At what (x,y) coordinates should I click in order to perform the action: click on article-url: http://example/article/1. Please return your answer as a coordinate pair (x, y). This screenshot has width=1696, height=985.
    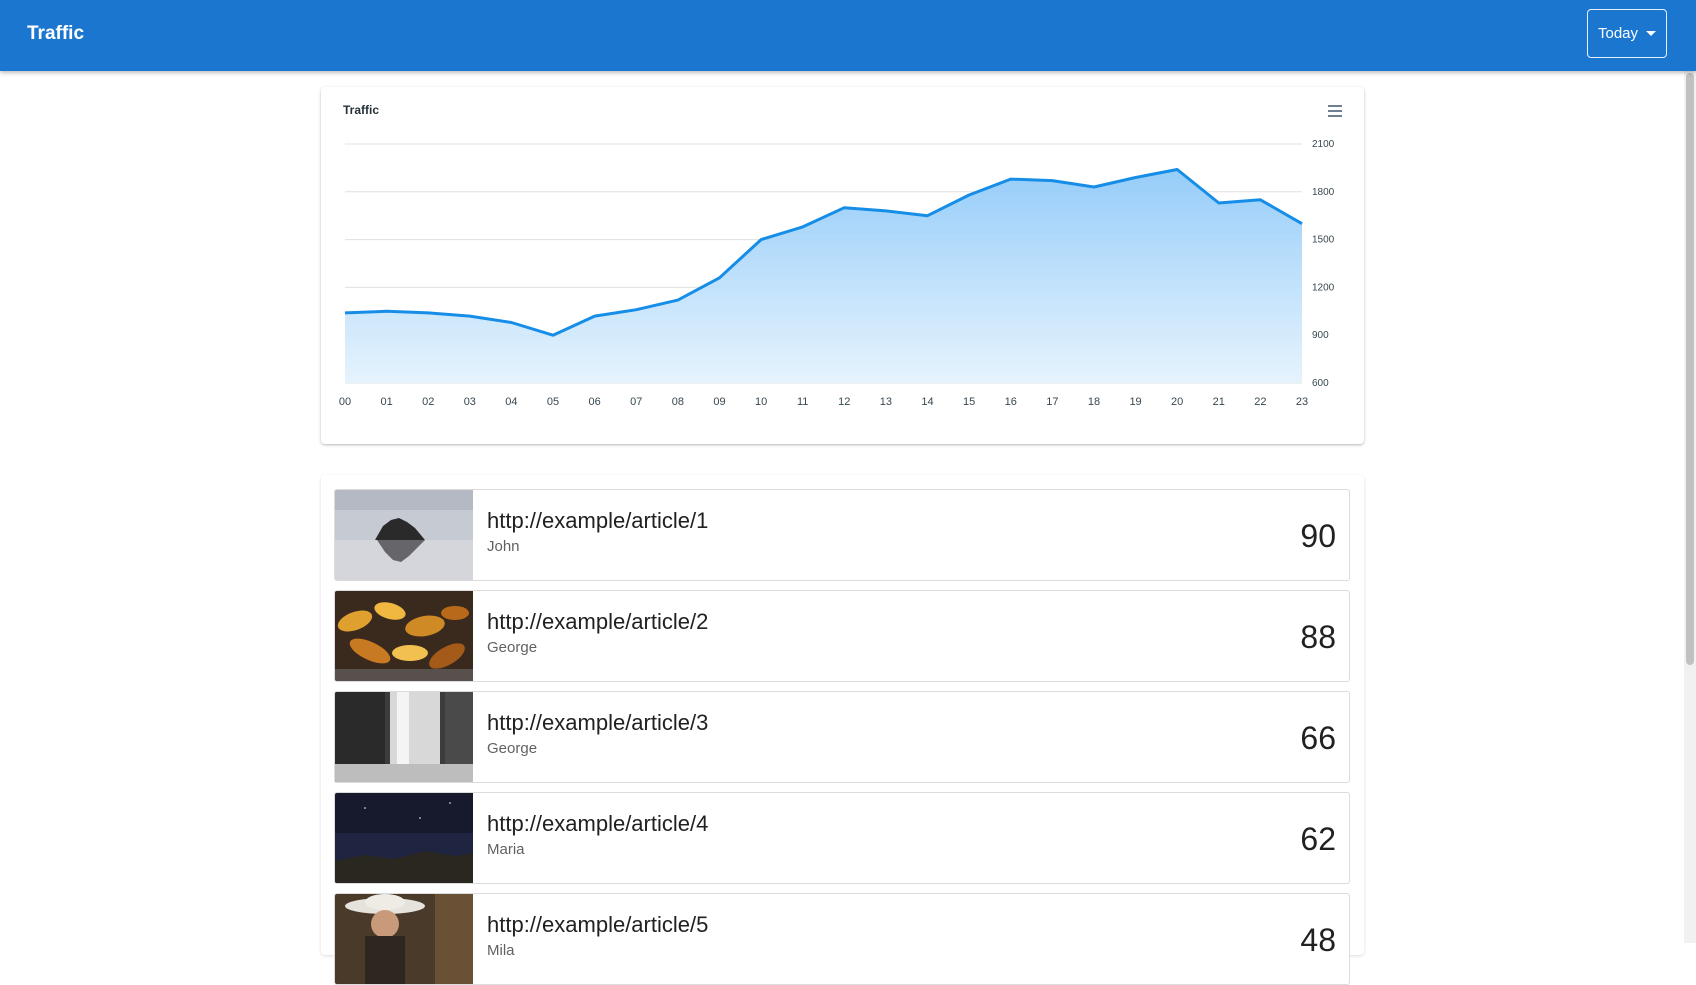
    Looking at the image, I should click on (598, 520).